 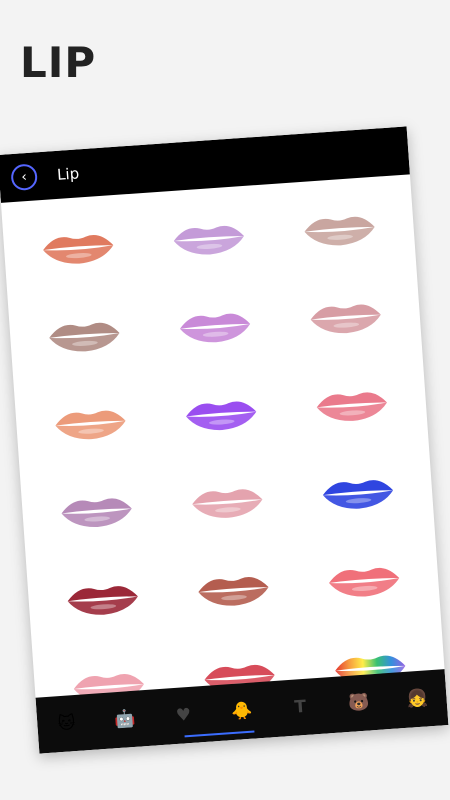 I want to click on back-button: ‹, so click(x=24, y=177).